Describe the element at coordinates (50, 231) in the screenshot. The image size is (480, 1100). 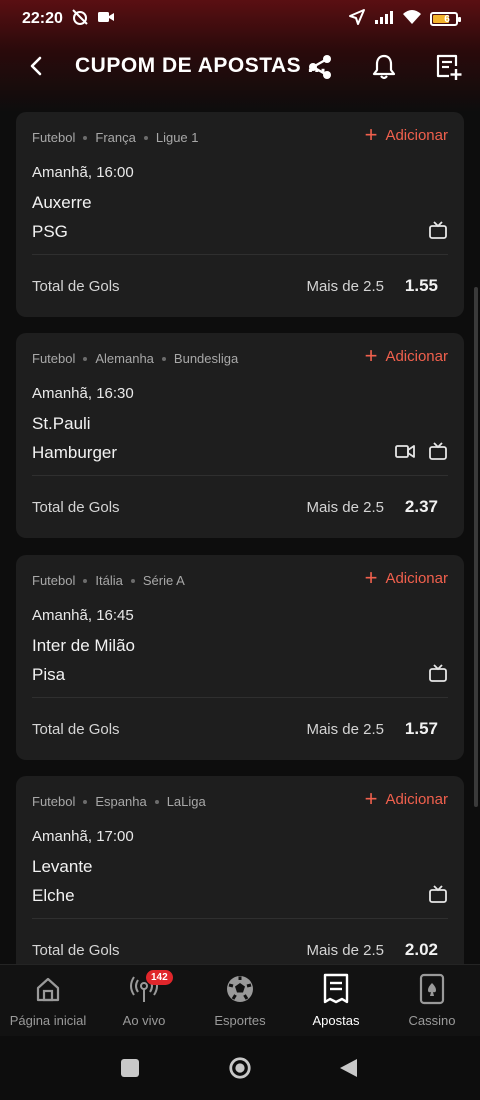
I see `away-team: PSG` at that location.